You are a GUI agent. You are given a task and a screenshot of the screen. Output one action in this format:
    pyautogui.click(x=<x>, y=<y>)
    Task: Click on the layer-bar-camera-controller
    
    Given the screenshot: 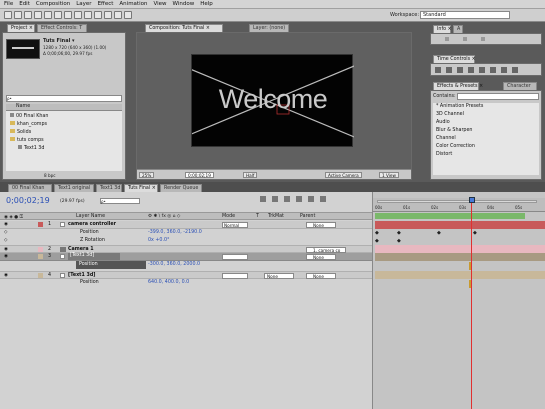 What is the action you would take?
    pyautogui.click(x=460, y=225)
    